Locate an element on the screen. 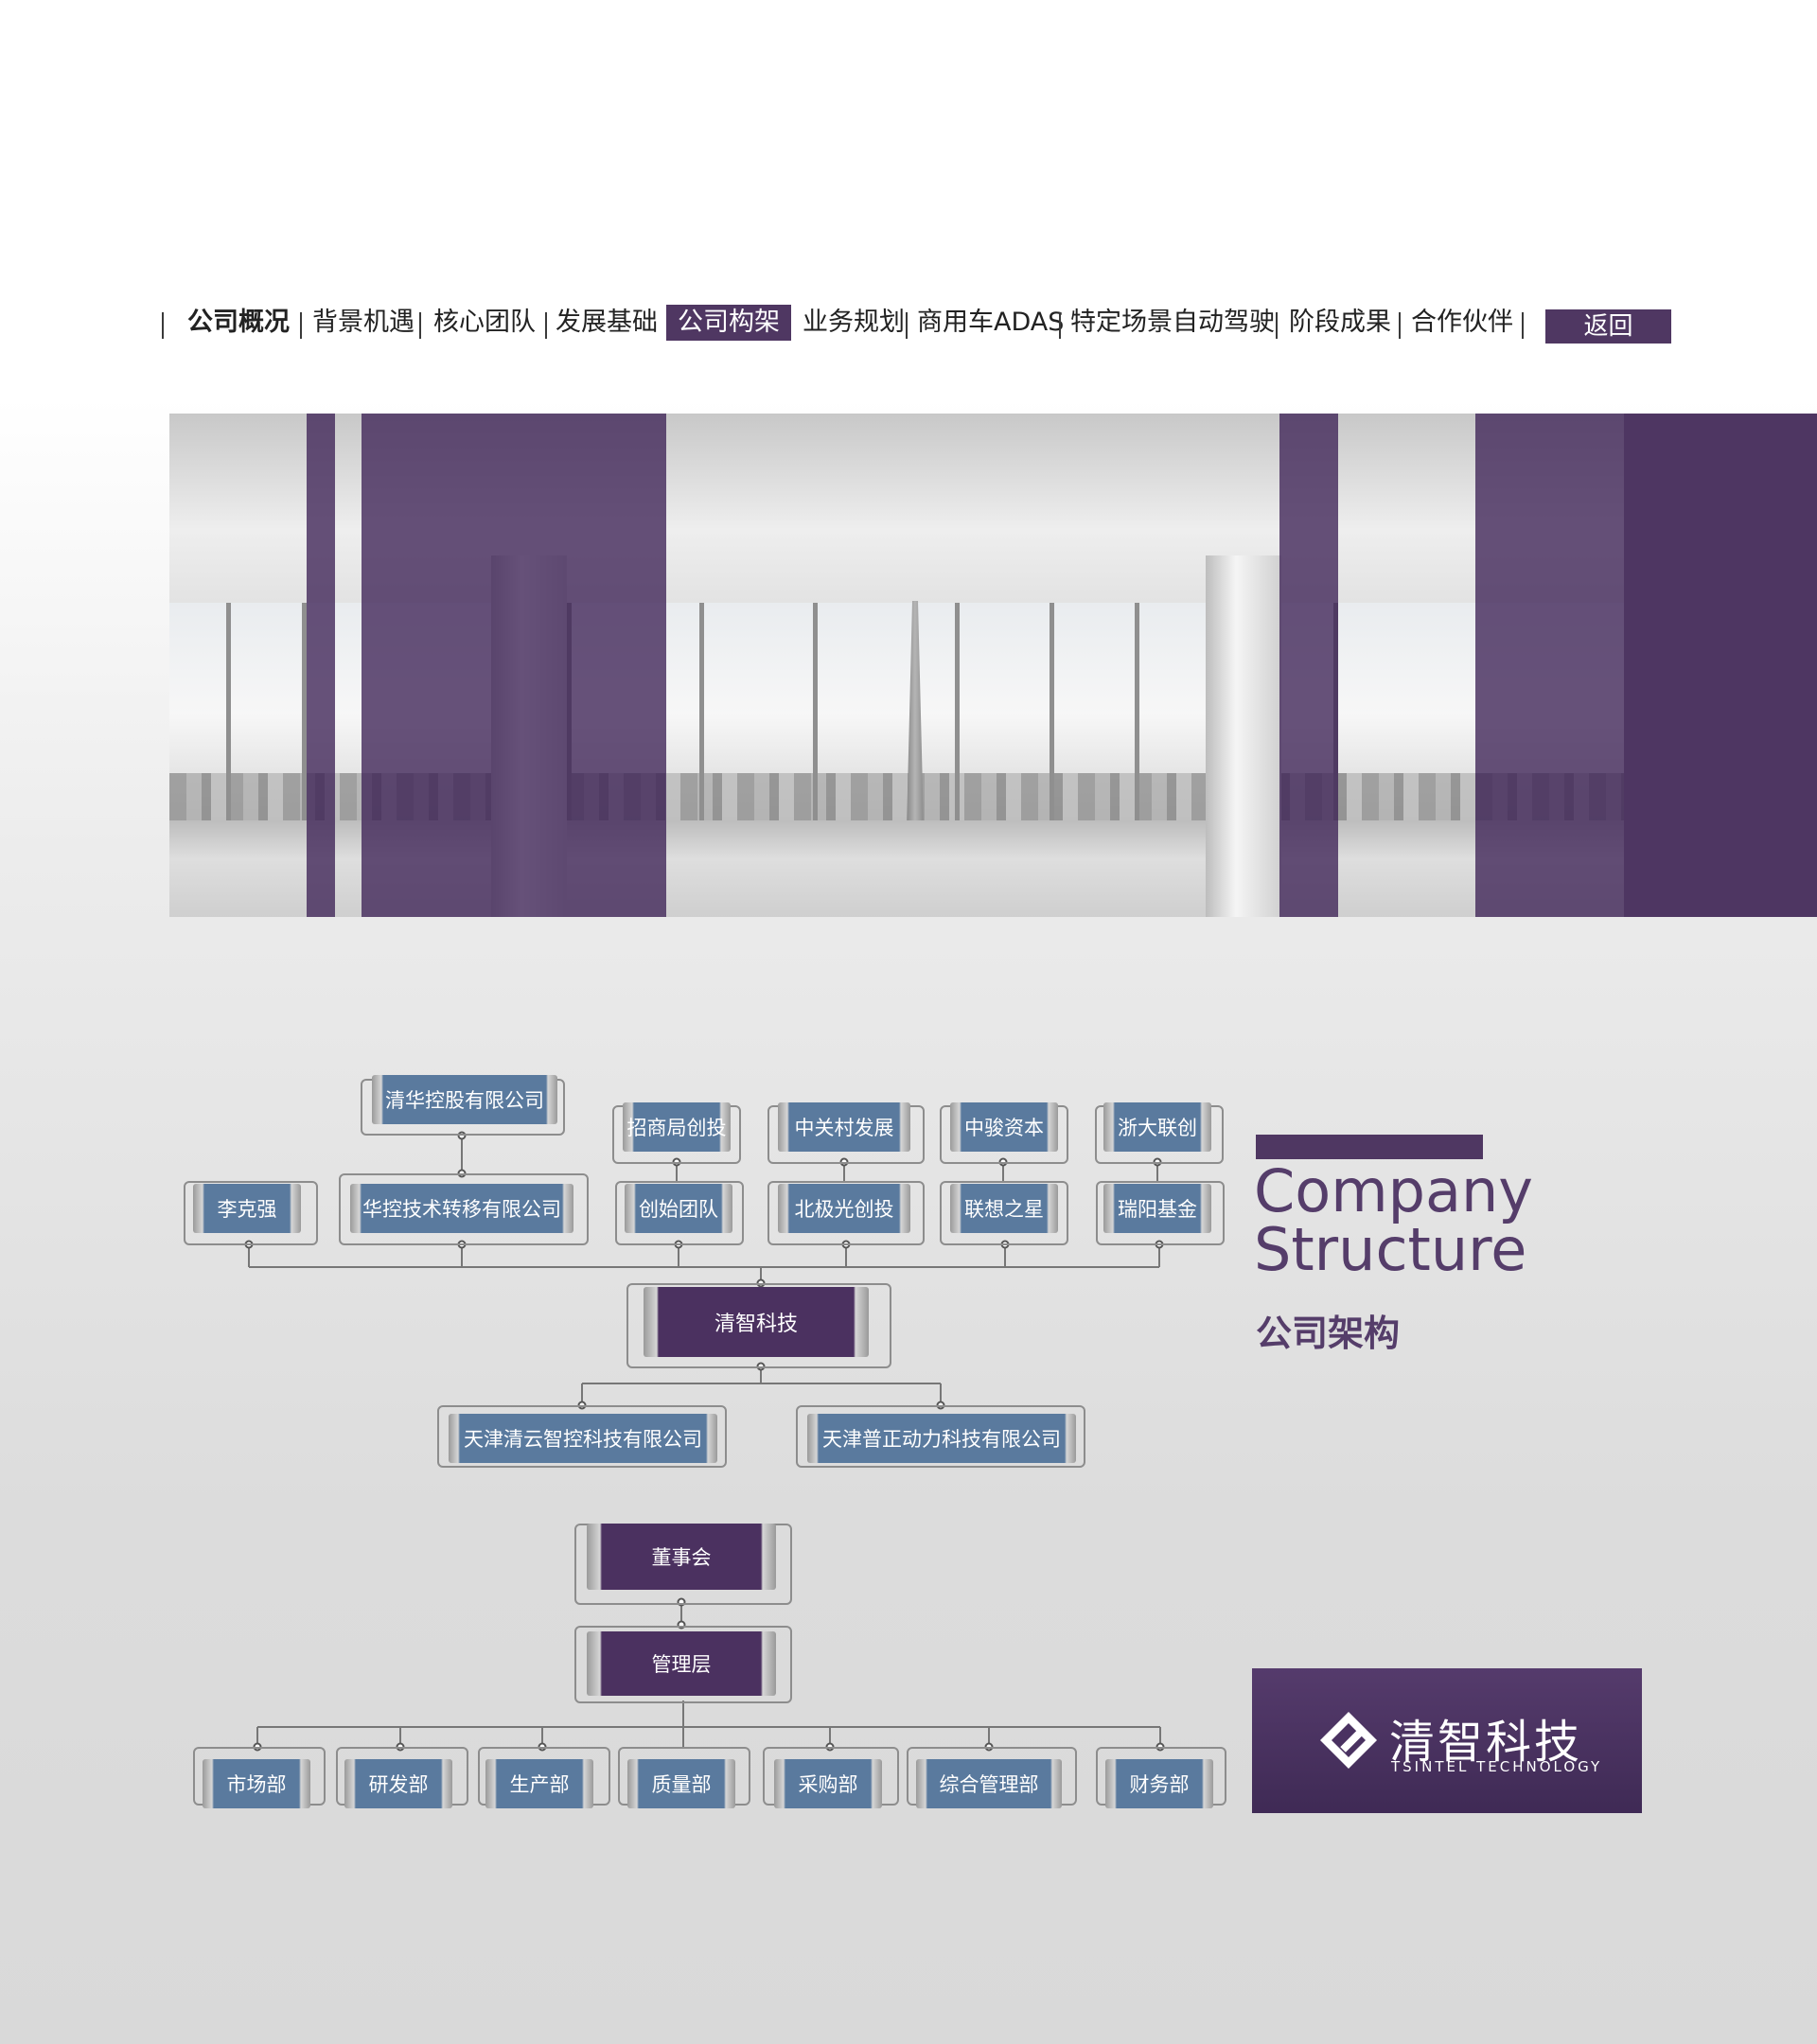 This screenshot has width=1817, height=2044. title-line-1: Company is located at coordinates (1394, 1190).